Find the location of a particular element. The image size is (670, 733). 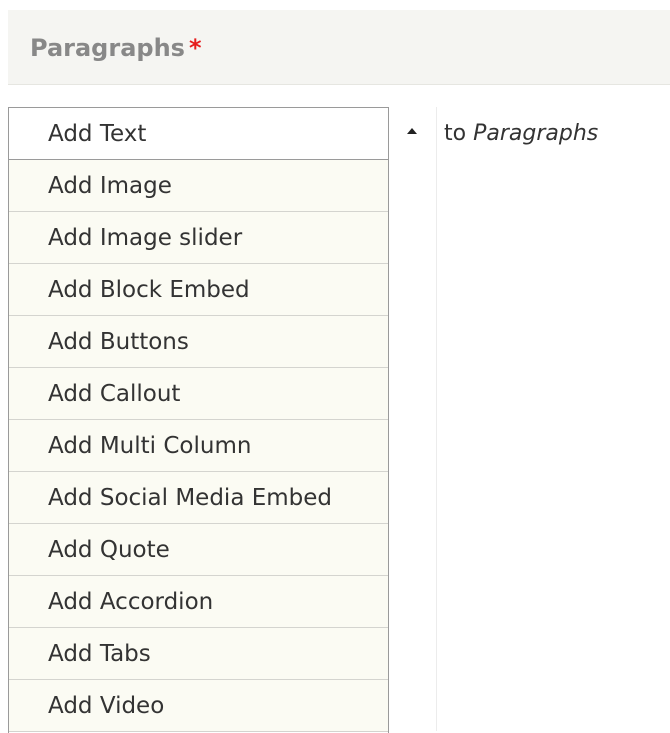

target-prefix: to is located at coordinates (455, 133).